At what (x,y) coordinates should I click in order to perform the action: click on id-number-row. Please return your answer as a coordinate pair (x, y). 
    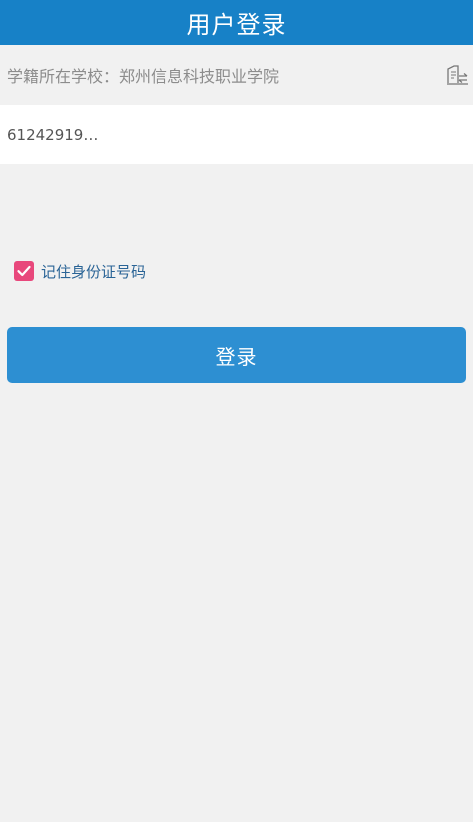
    Looking at the image, I should click on (236, 134).